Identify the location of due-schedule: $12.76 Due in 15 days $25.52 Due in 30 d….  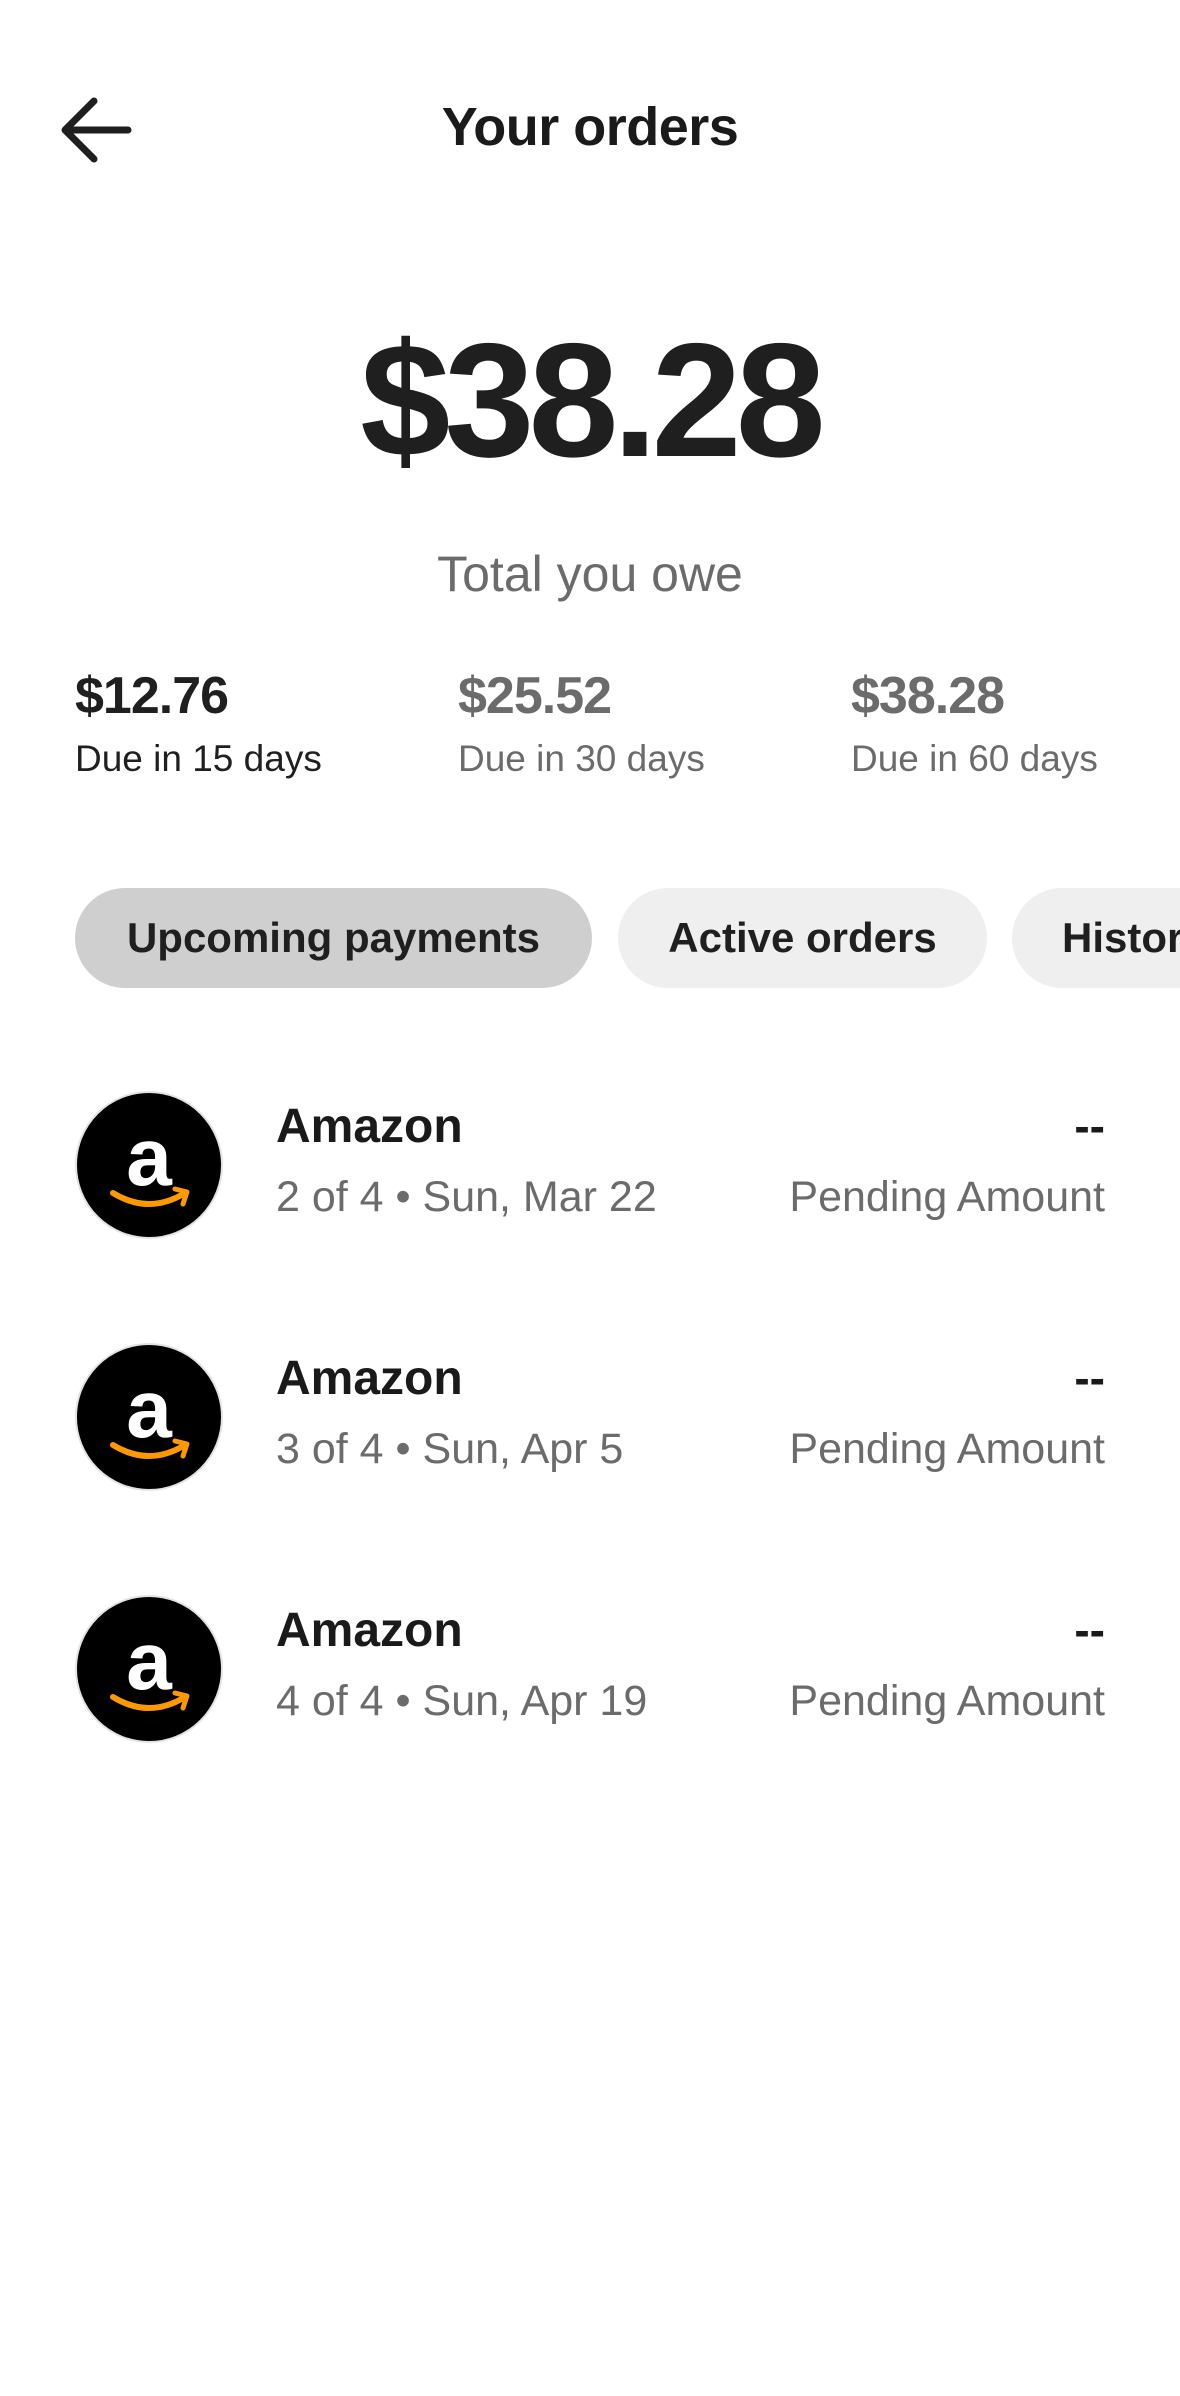
(605, 730).